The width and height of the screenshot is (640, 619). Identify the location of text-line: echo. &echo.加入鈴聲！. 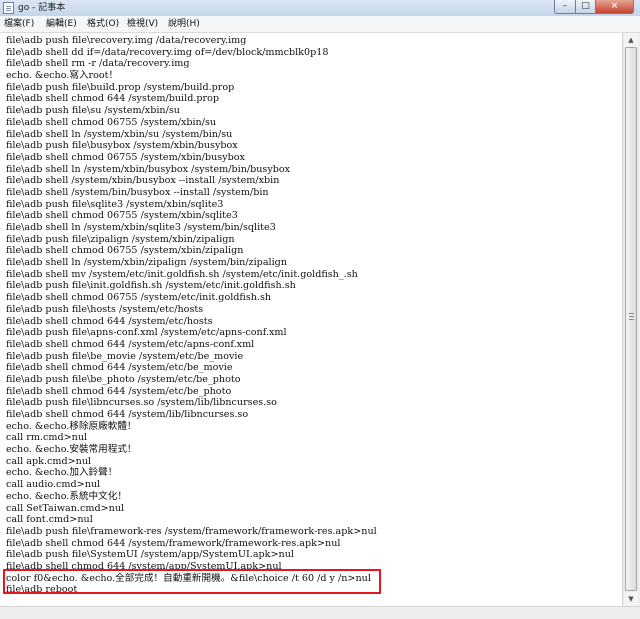
(62, 473).